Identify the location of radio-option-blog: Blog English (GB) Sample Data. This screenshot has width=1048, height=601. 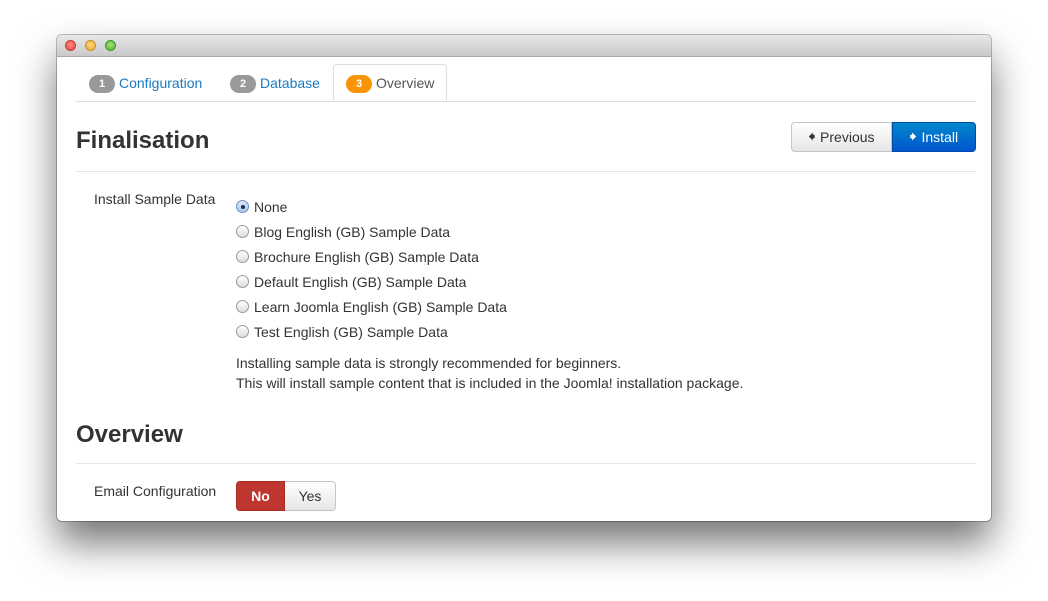
(371, 231).